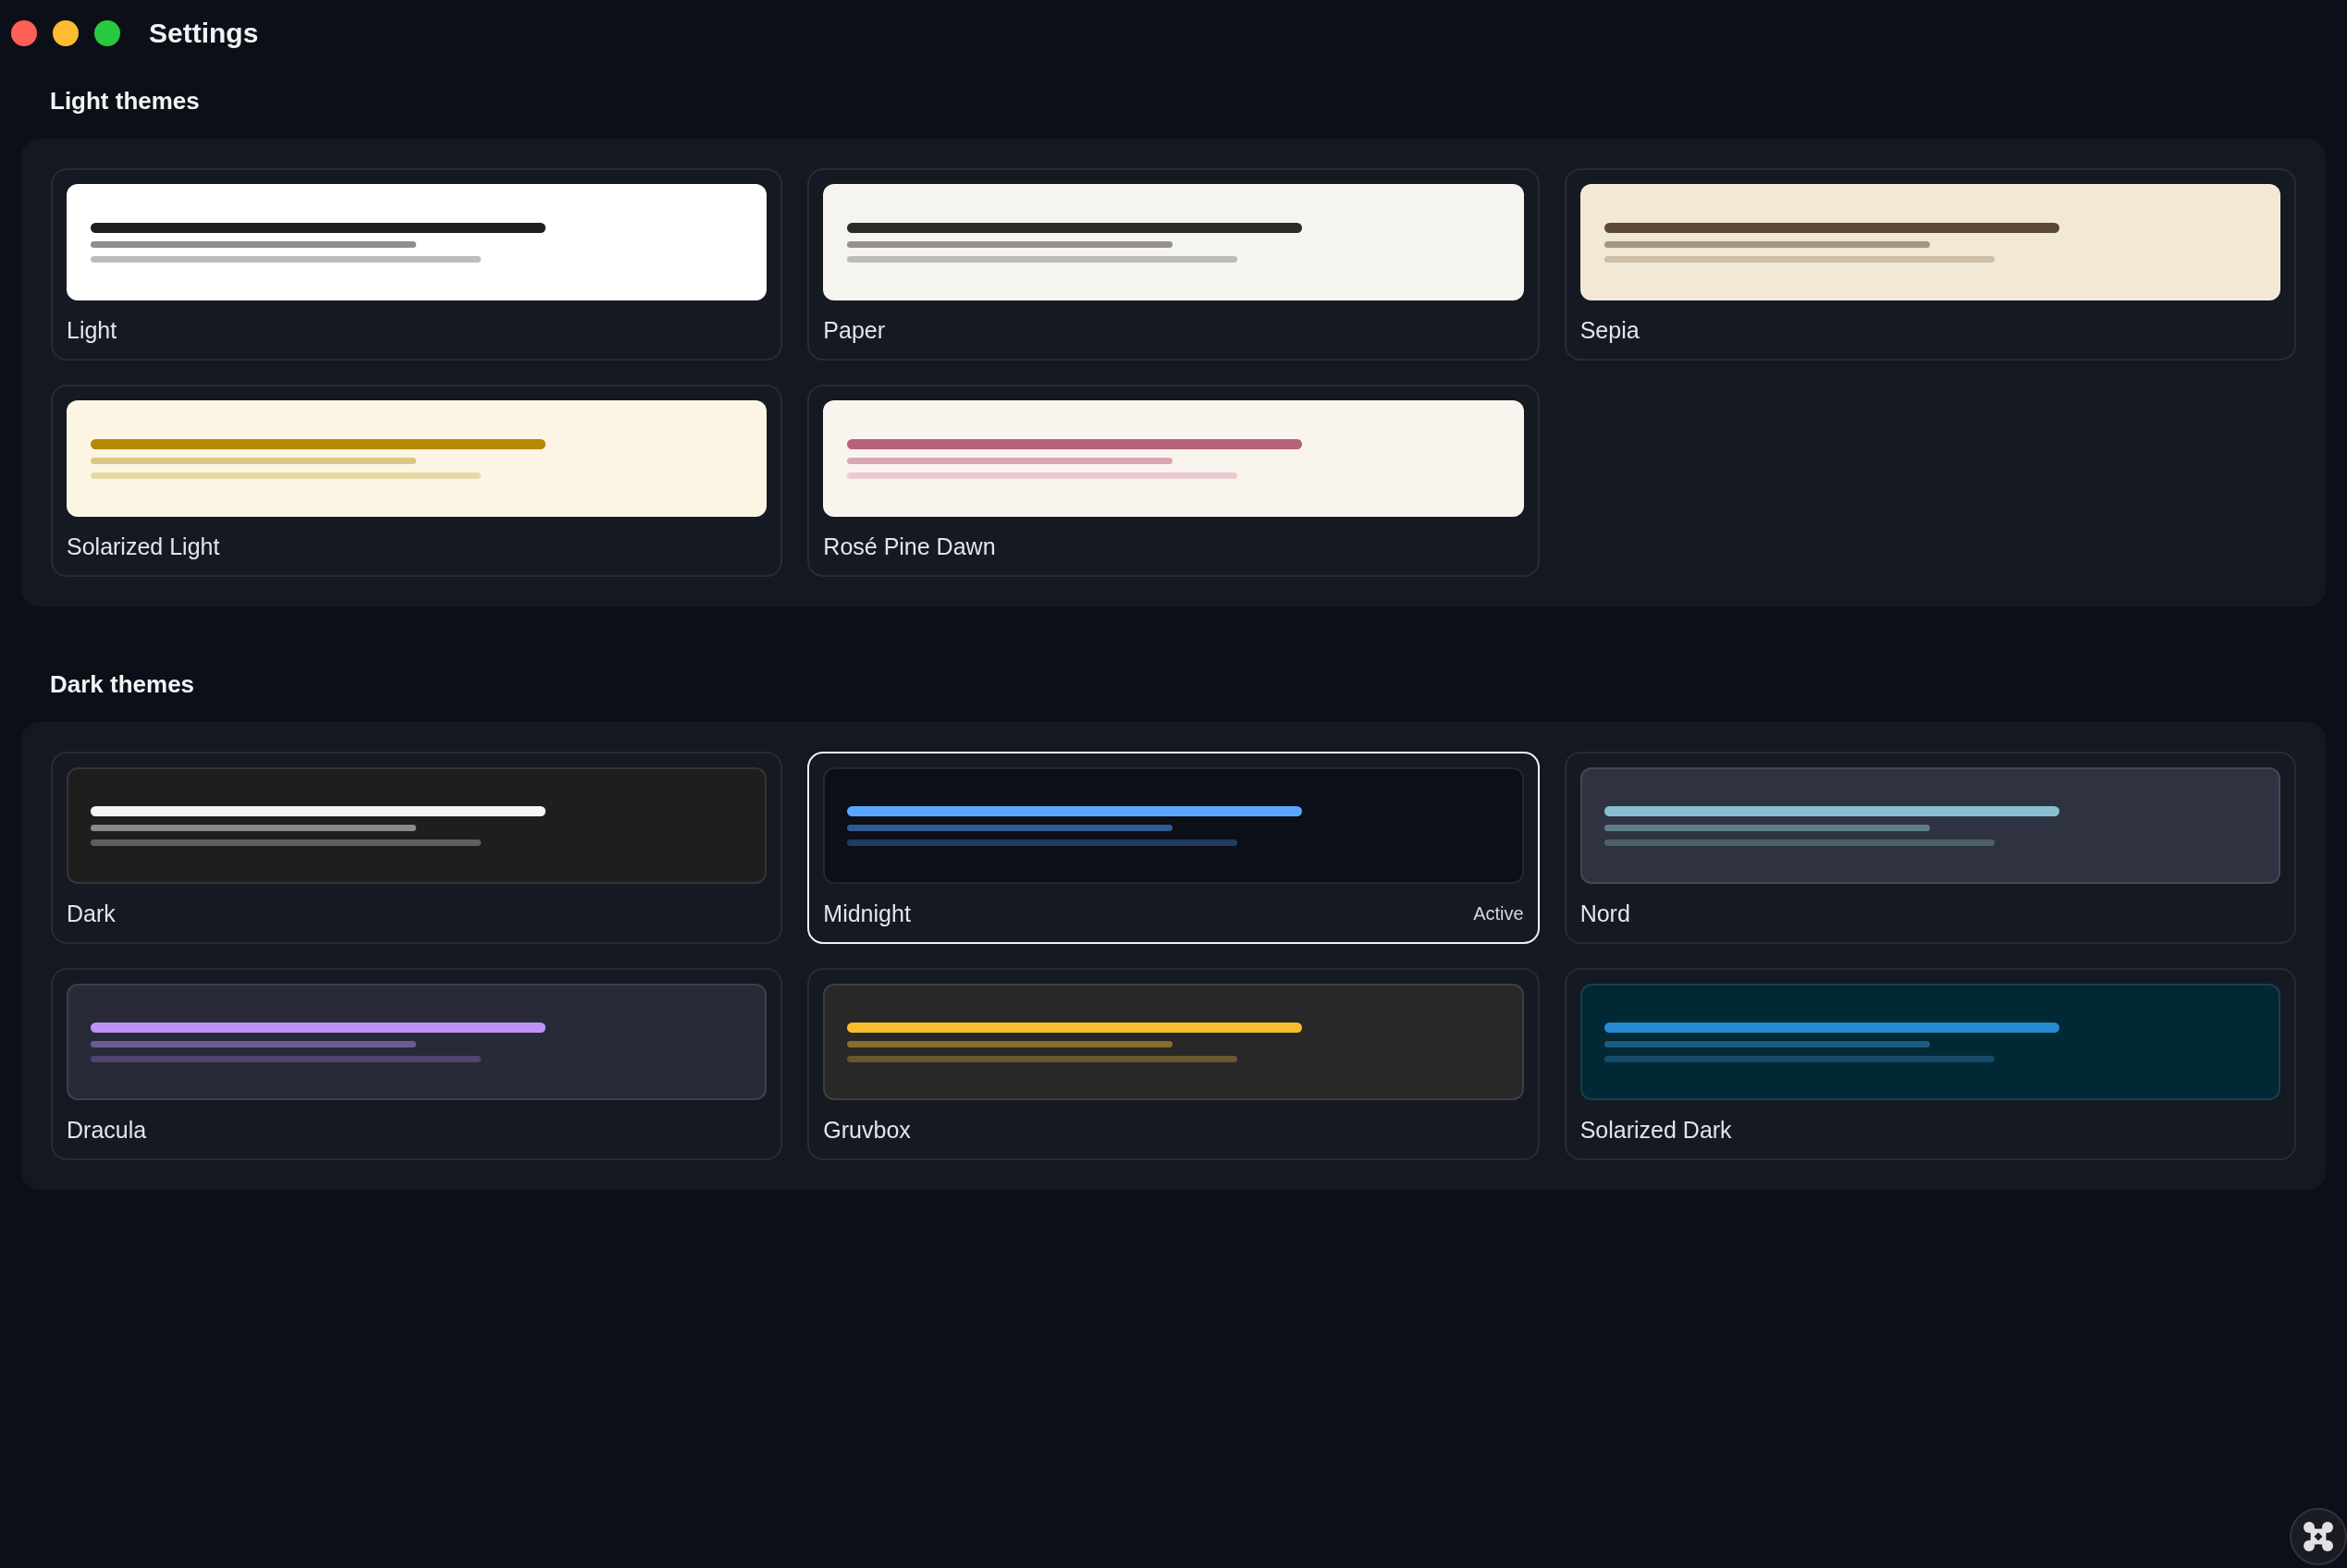  Describe the element at coordinates (125, 101) in the screenshot. I see `section-heading: Light themes` at that location.